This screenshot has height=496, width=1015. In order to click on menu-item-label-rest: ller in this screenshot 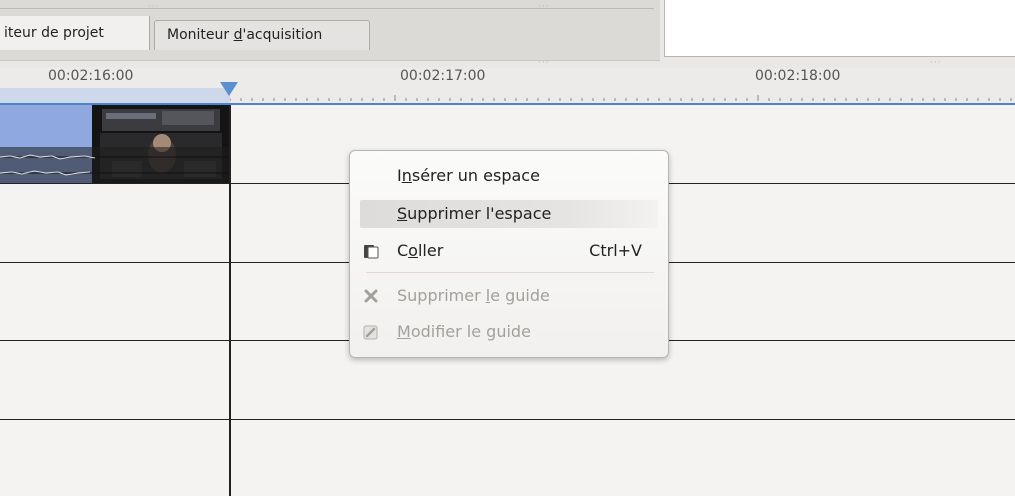, I will do `click(430, 250)`.